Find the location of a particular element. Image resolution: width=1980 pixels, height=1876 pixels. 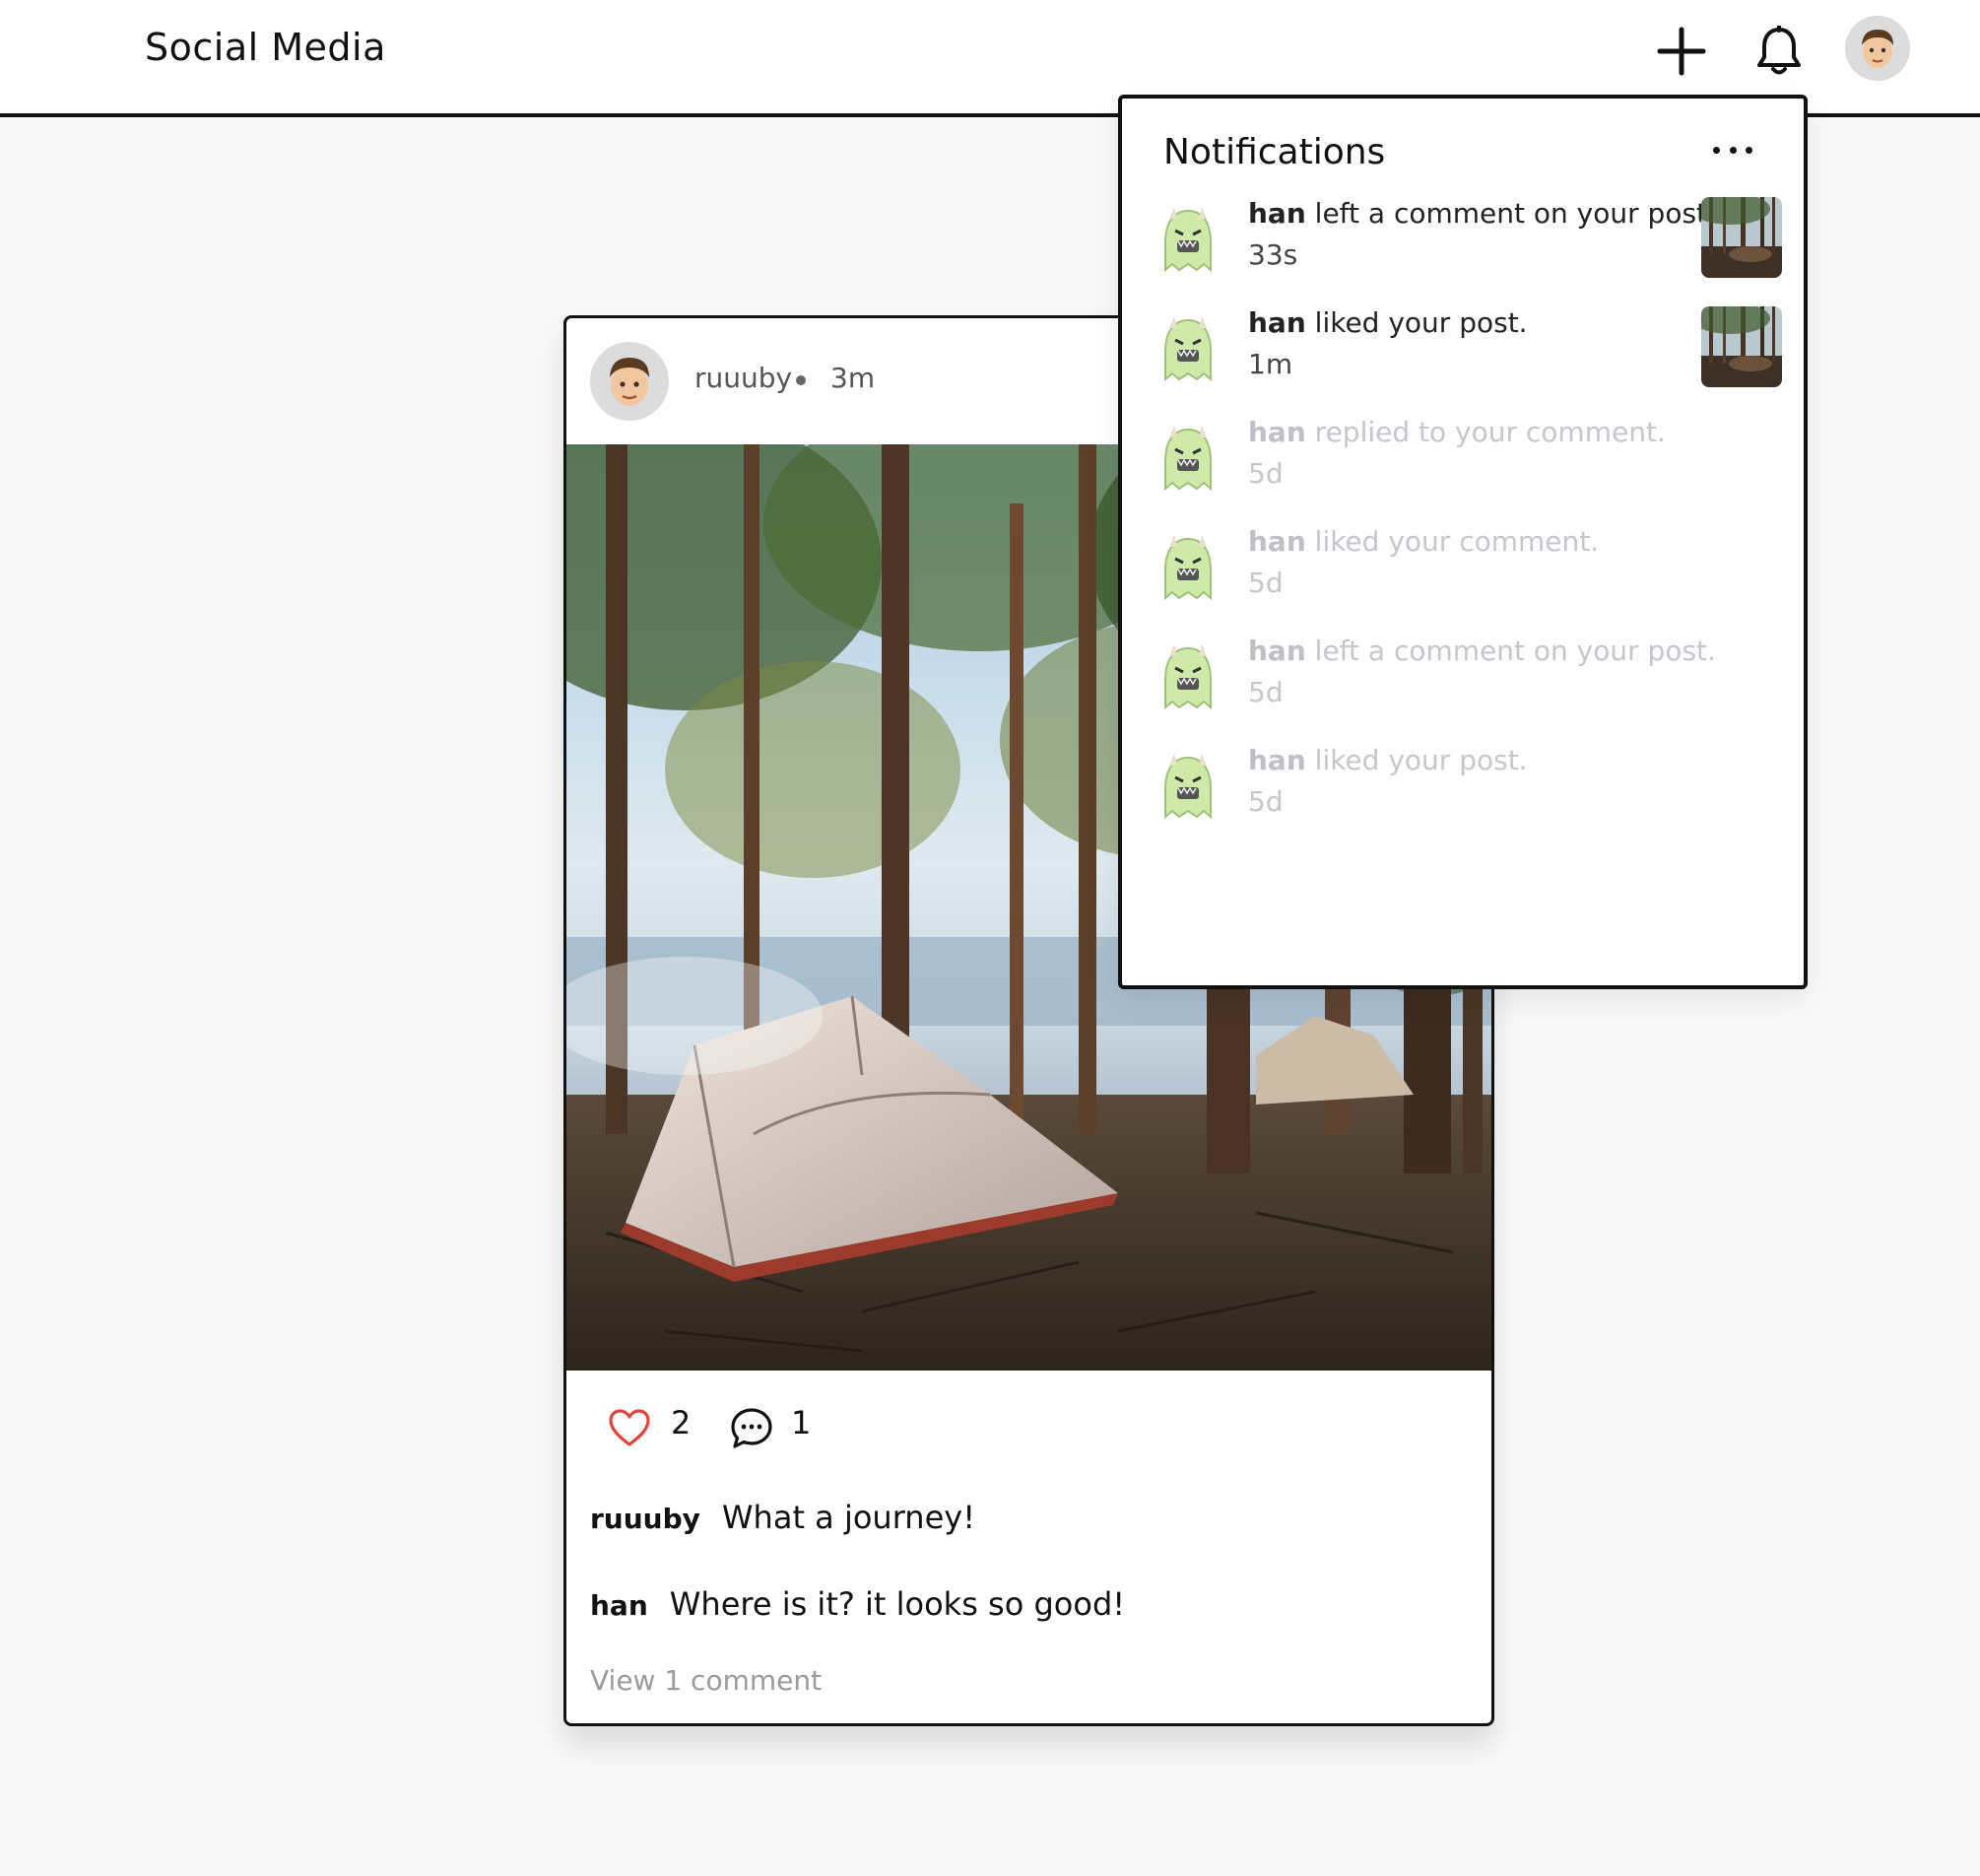

post-actions: 2 1 is located at coordinates (1028, 1426).